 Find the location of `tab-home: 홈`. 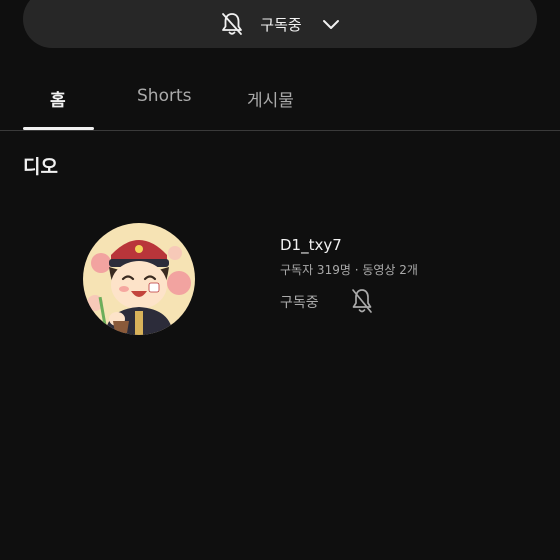

tab-home: 홈 is located at coordinates (58, 98).